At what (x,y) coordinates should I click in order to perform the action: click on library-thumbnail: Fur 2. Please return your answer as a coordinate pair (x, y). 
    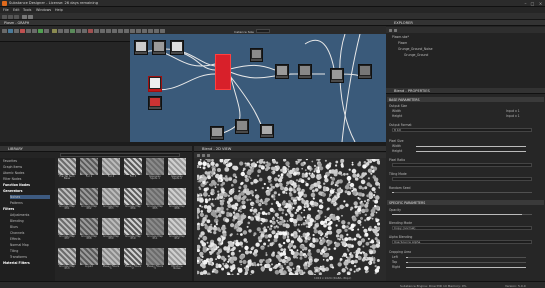
    Looking at the image, I should click on (111, 169).